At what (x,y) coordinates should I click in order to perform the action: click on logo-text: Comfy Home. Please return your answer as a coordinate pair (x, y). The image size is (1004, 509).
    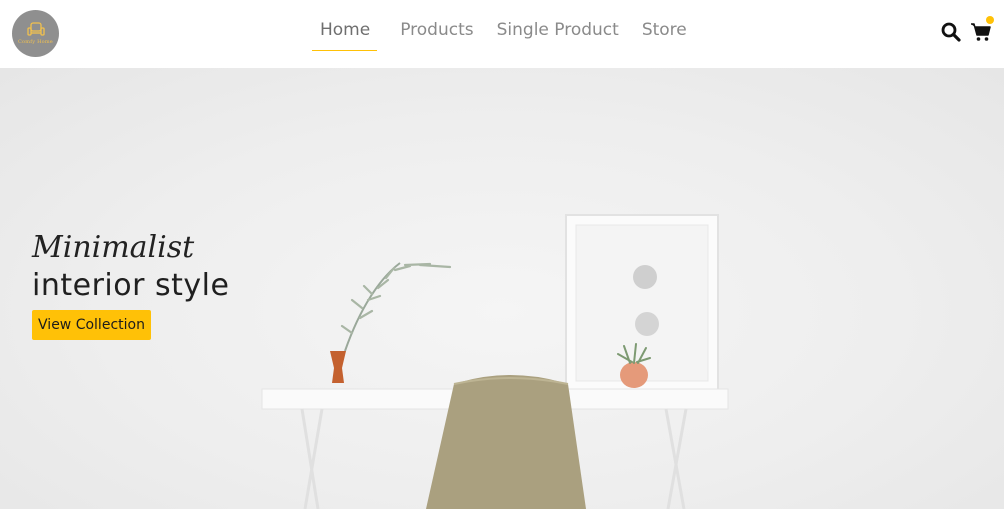
    Looking at the image, I should click on (35, 42).